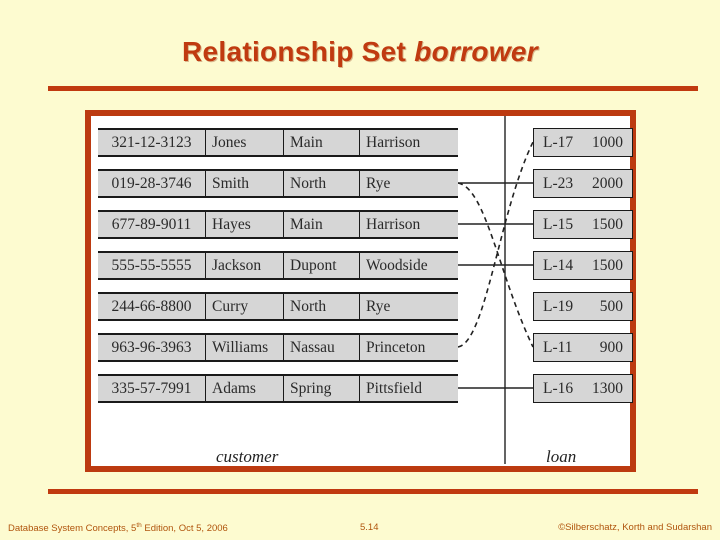 Image resolution: width=720 pixels, height=540 pixels. Describe the element at coordinates (583, 142) in the screenshot. I see `list-item: L-17 1000` at that location.